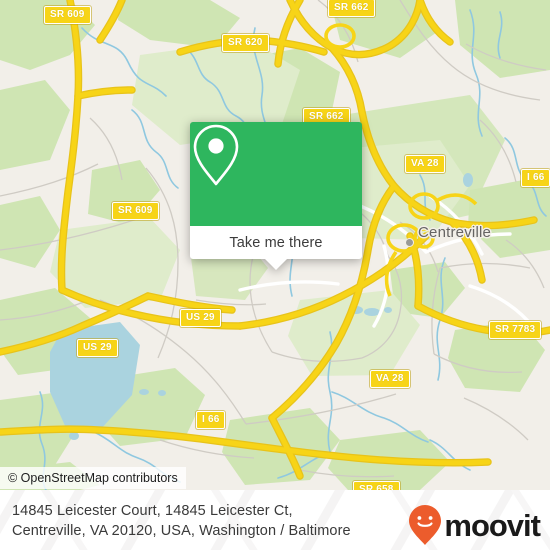  Describe the element at coordinates (276, 264) in the screenshot. I see `popup-tail` at that location.